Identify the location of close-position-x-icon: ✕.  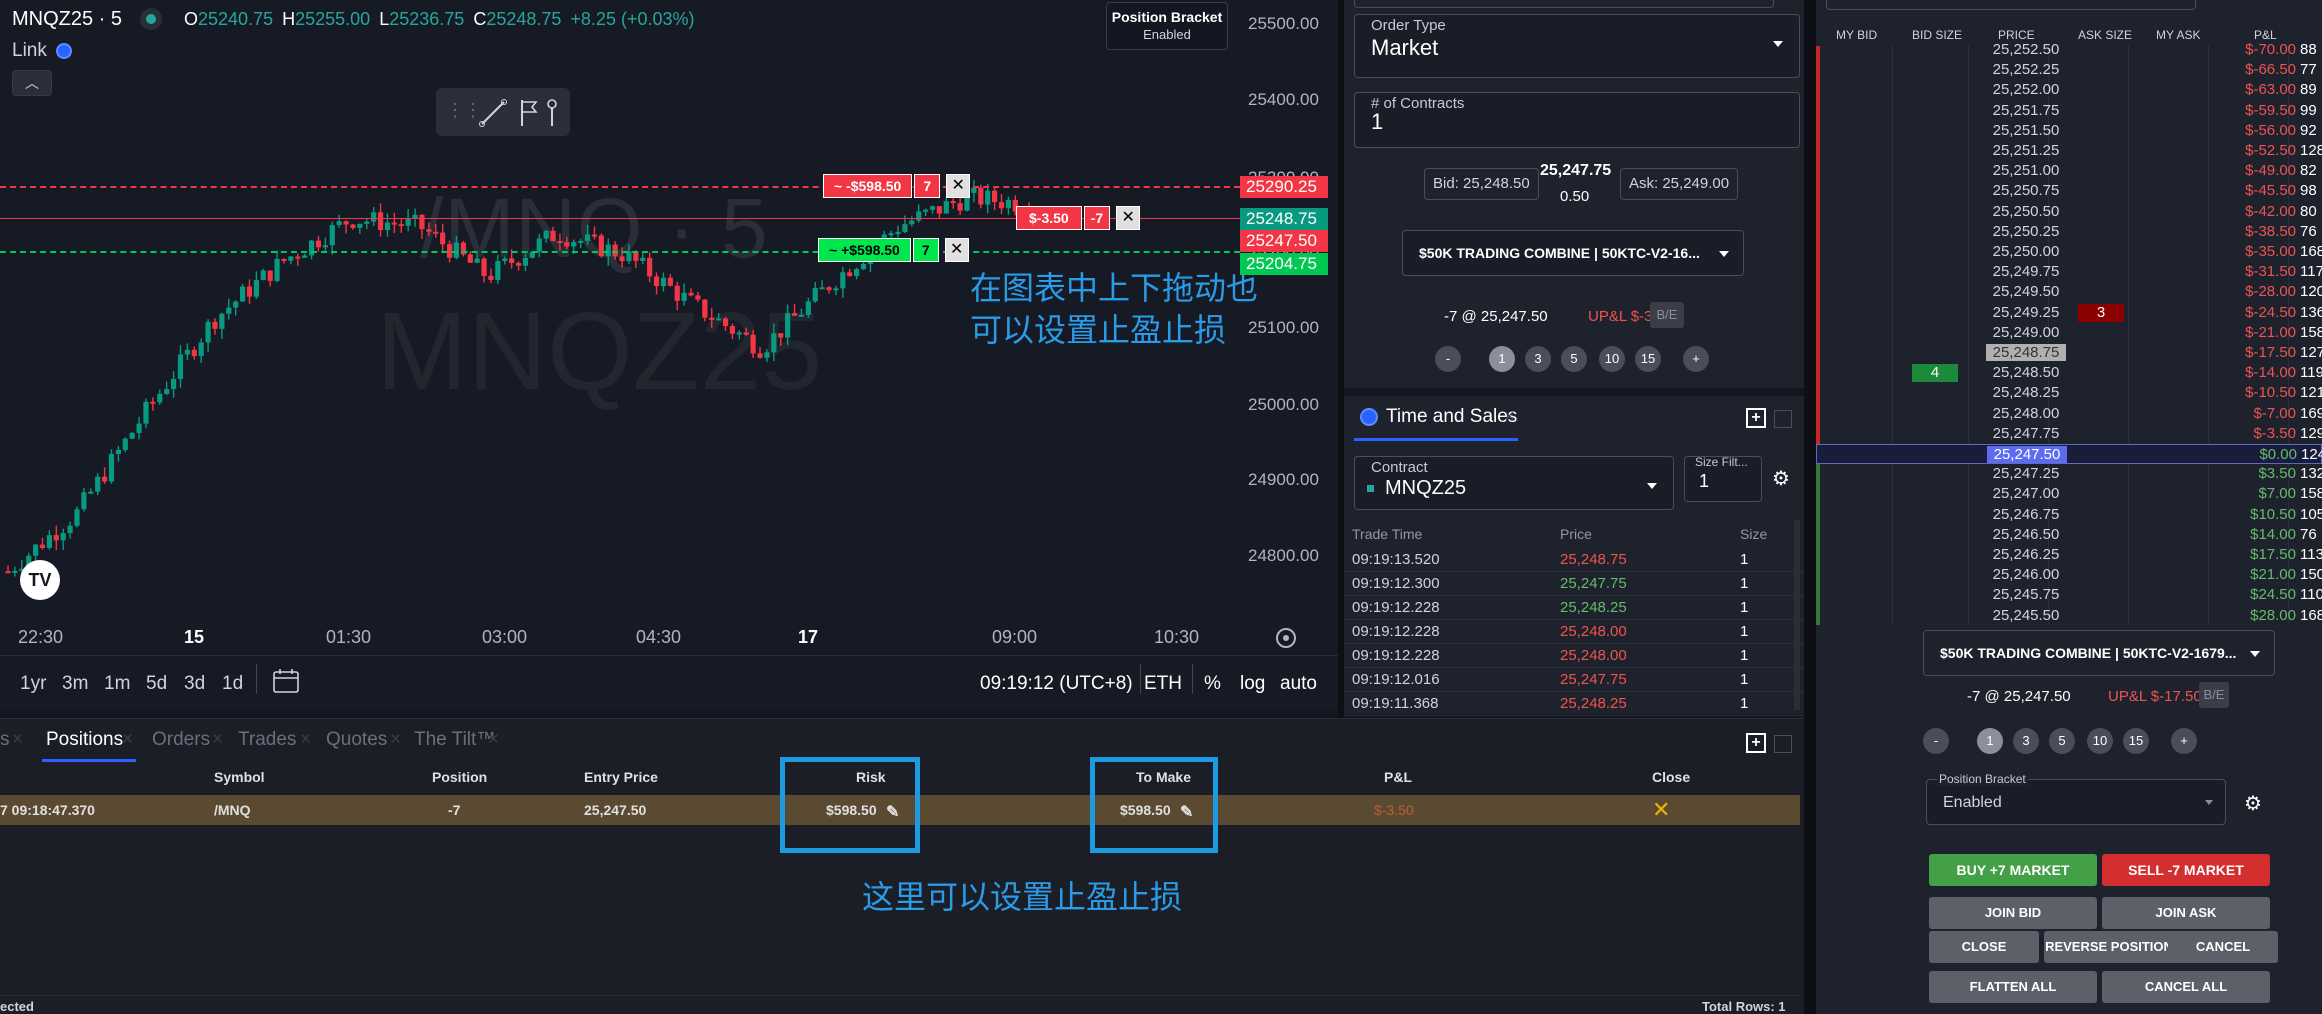
(1661, 810).